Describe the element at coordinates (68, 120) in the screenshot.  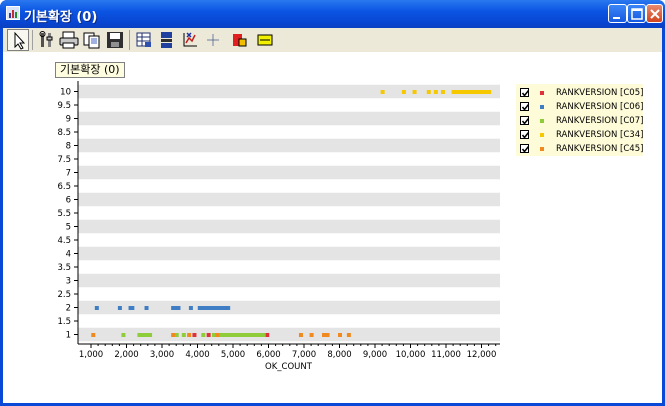
I see `y-tick-label: 9` at that location.